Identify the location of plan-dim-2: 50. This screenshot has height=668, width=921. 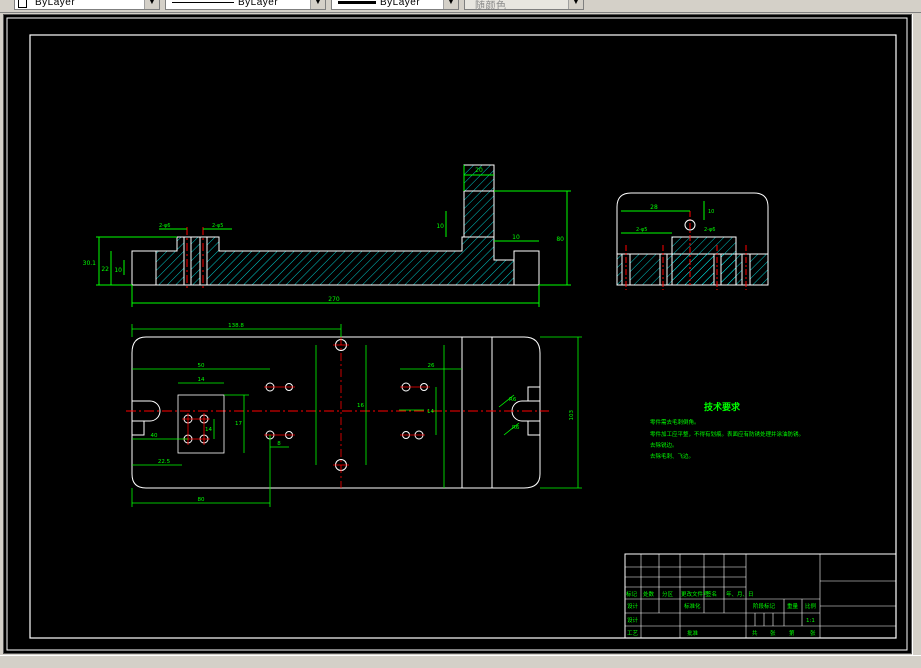
(201, 366).